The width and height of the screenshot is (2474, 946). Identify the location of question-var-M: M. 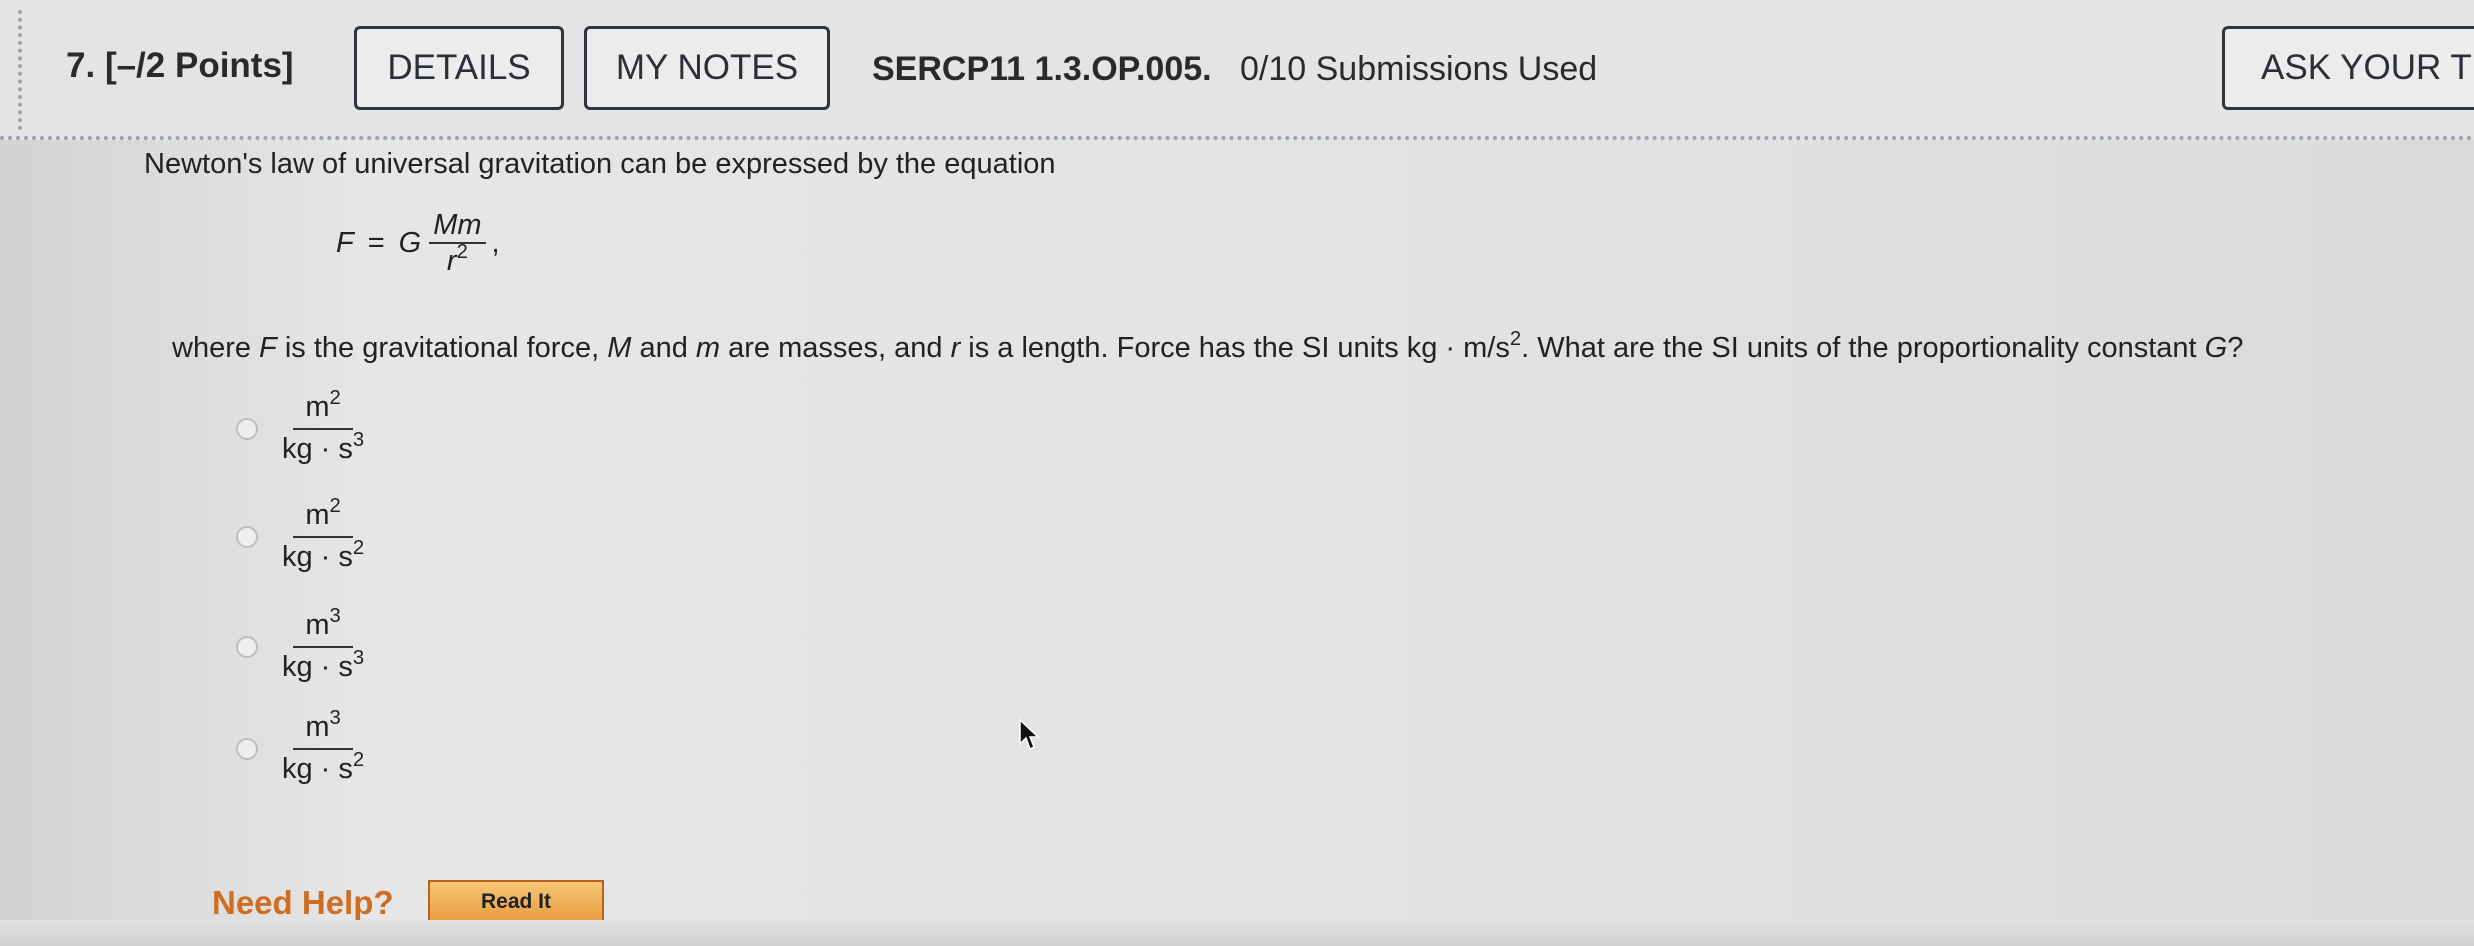
(619, 348).